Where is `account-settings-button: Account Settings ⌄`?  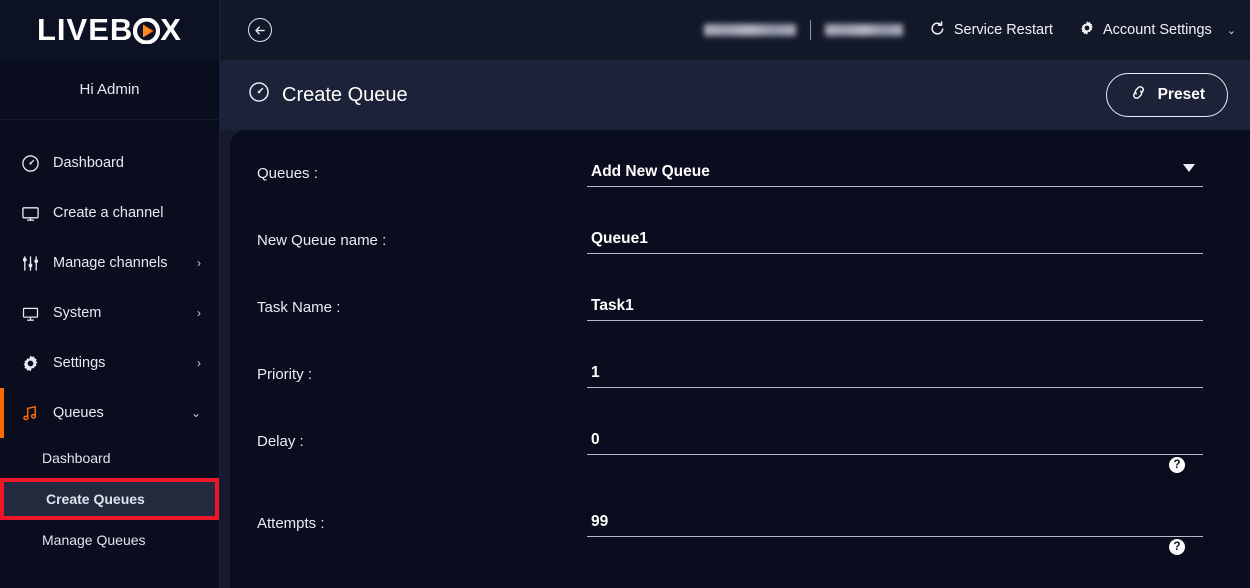
account-settings-button: Account Settings ⌄ is located at coordinates (1157, 30).